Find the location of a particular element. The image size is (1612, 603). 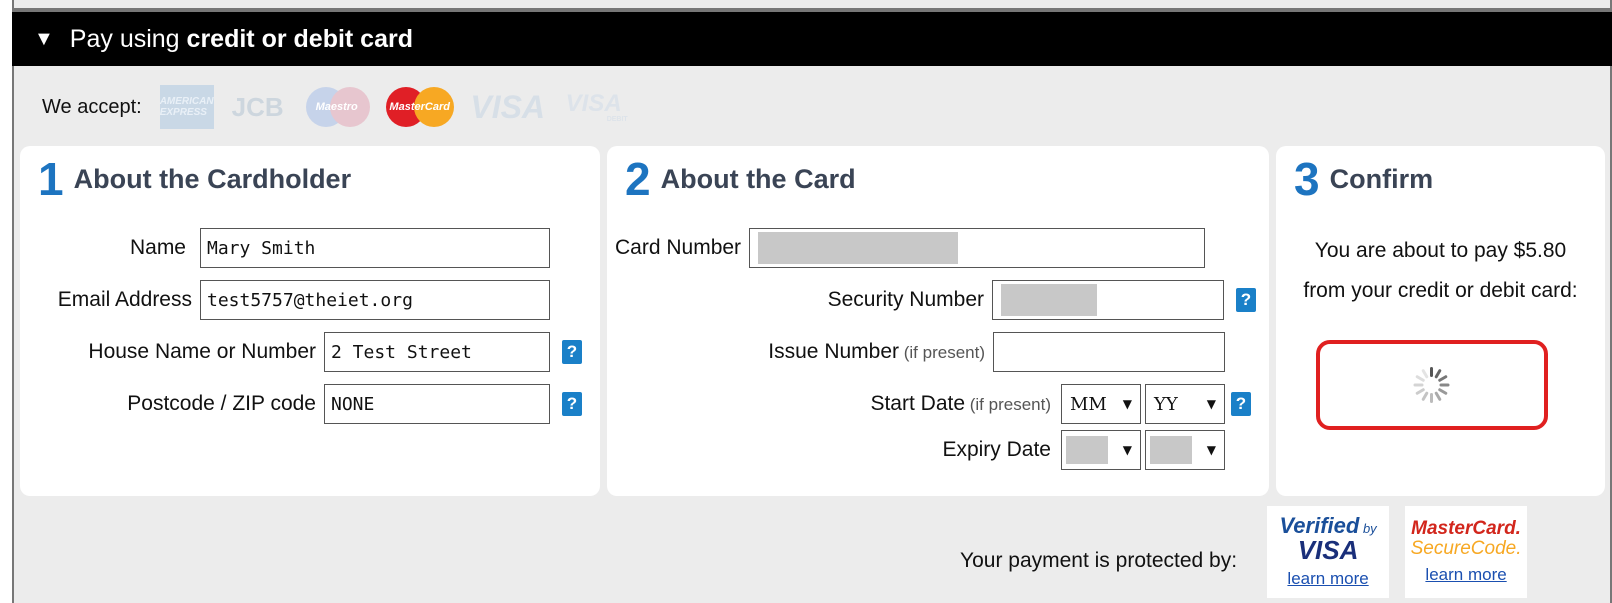

house-help-icon: ? is located at coordinates (572, 352).